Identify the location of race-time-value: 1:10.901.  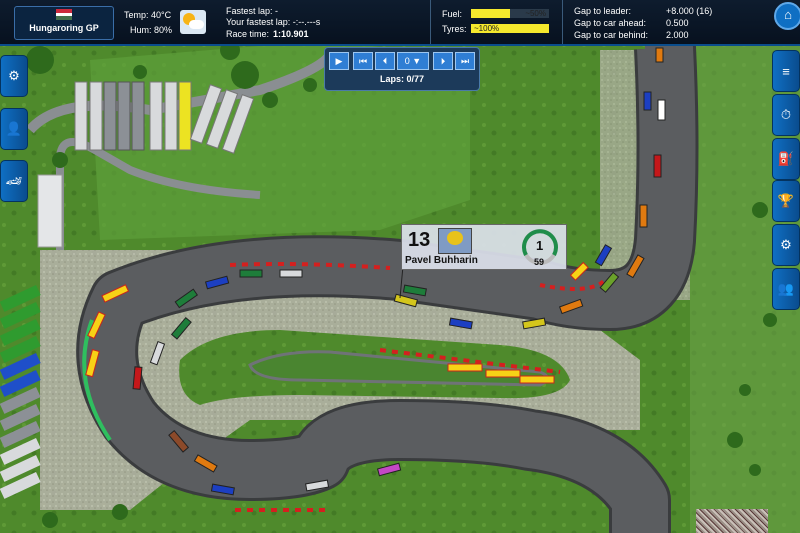
(291, 34).